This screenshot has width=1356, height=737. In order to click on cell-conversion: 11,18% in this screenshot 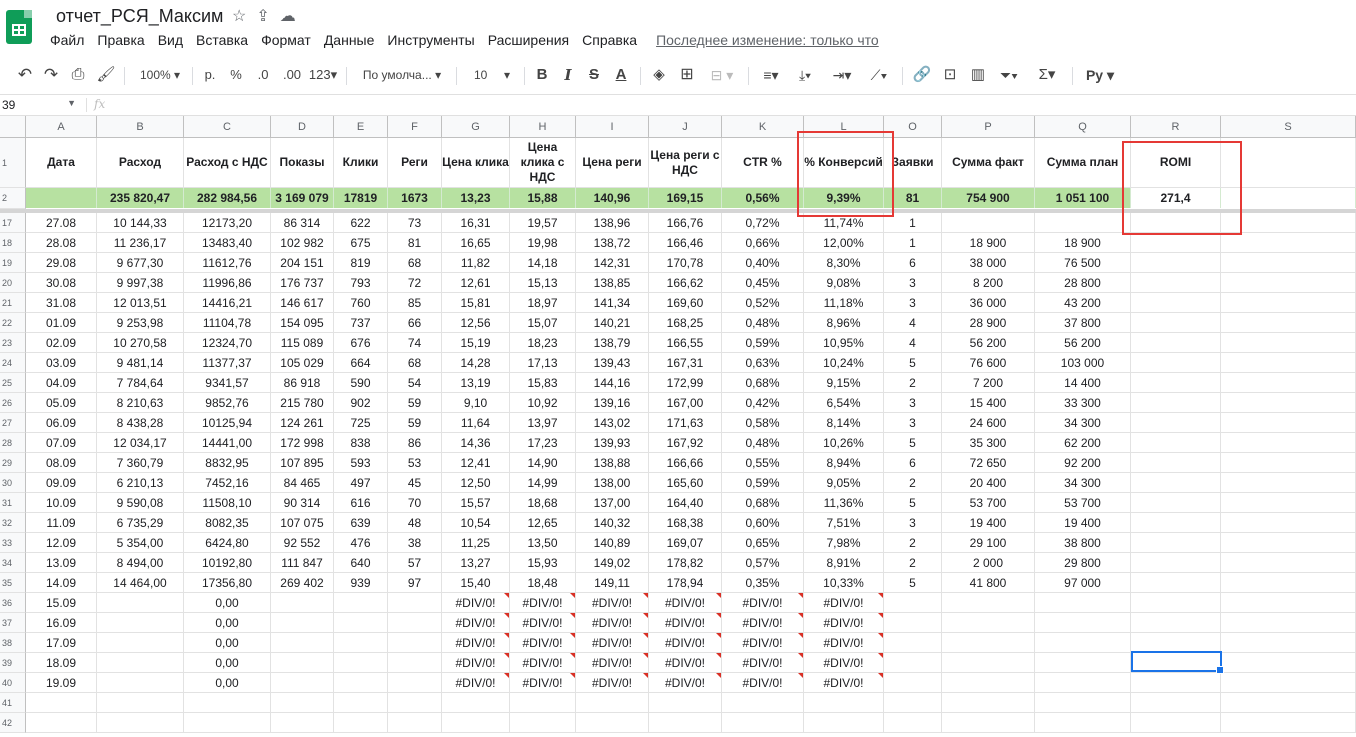, I will do `click(844, 303)`.